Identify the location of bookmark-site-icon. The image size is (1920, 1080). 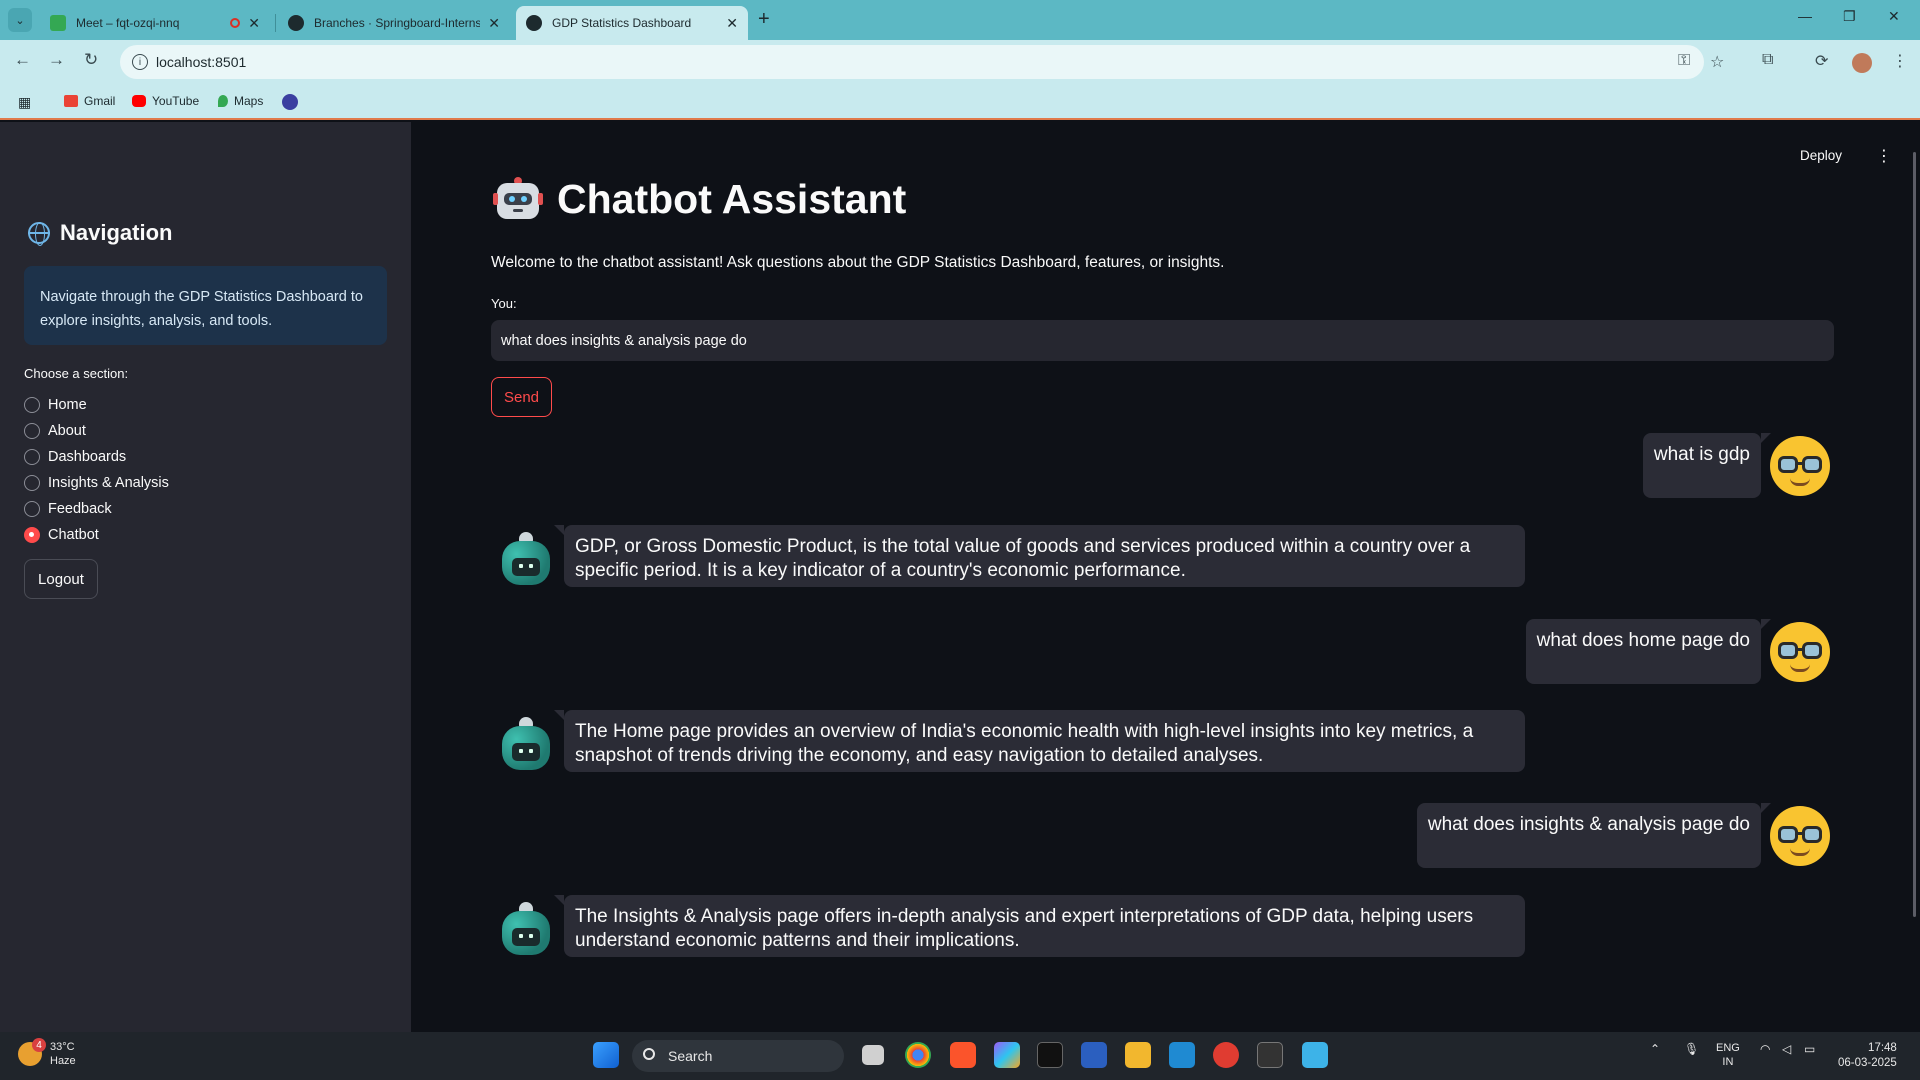
(290, 102).